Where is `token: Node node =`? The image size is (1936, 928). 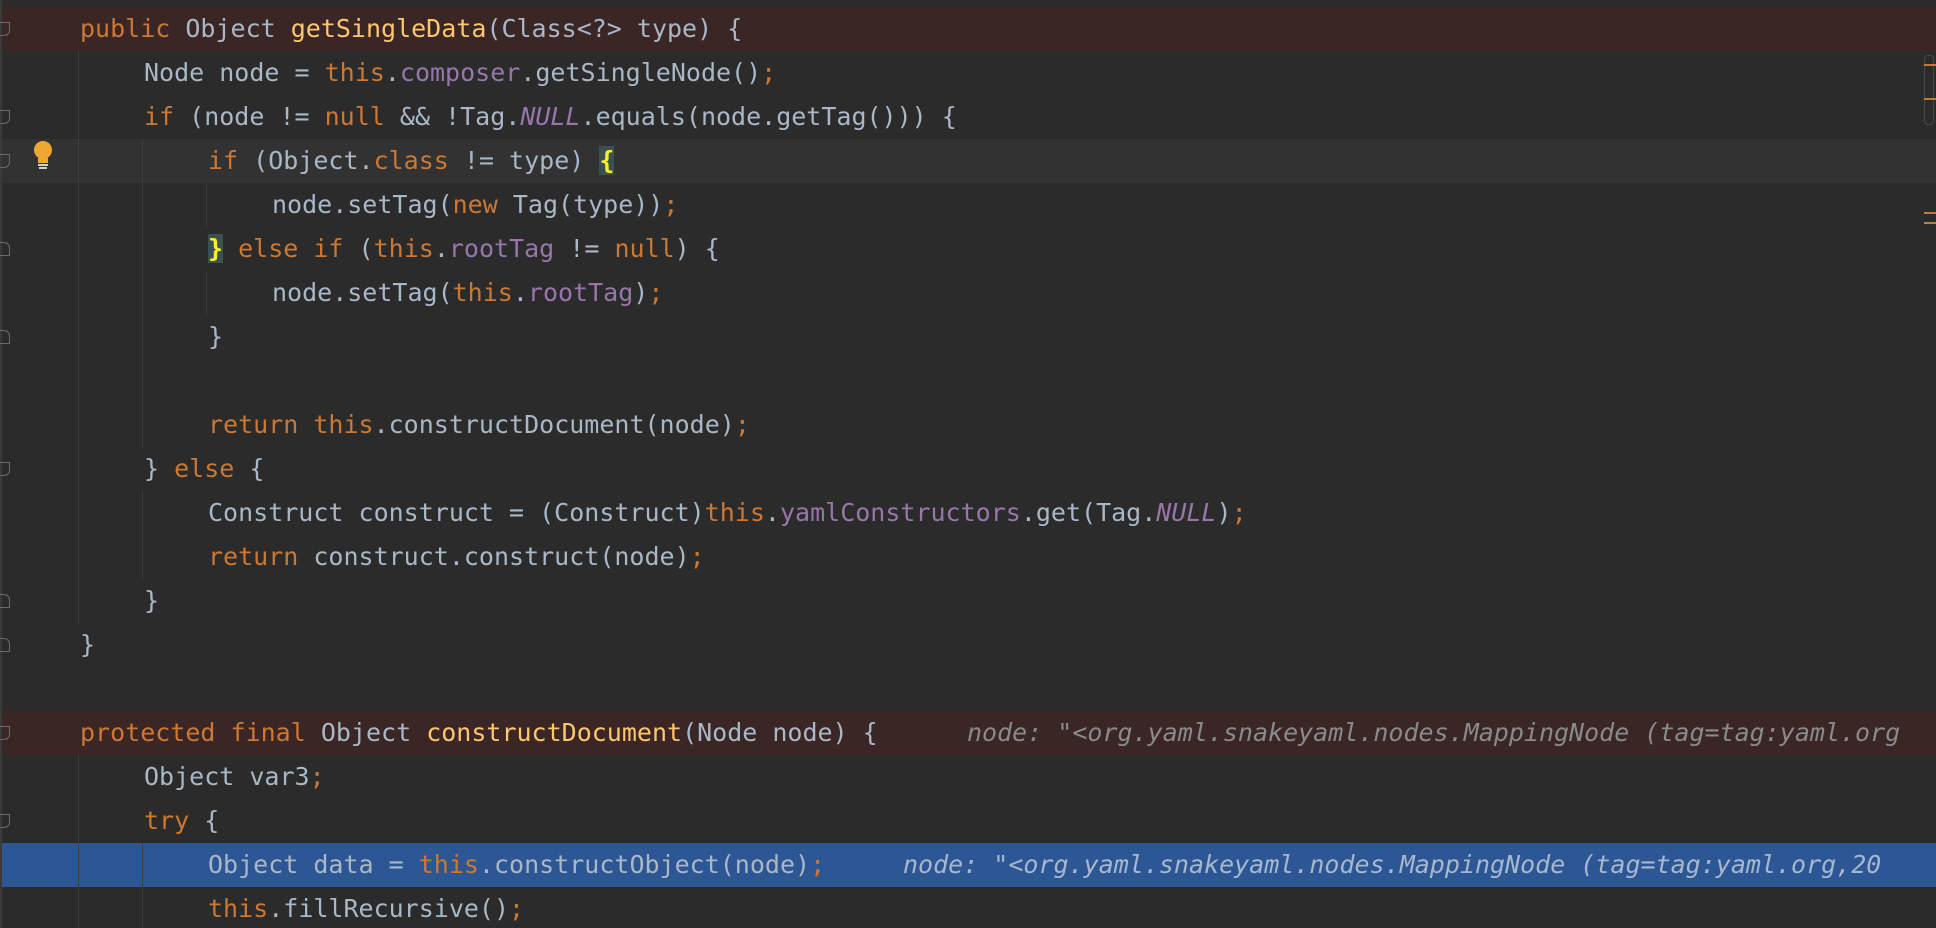
token: Node node = is located at coordinates (234, 72).